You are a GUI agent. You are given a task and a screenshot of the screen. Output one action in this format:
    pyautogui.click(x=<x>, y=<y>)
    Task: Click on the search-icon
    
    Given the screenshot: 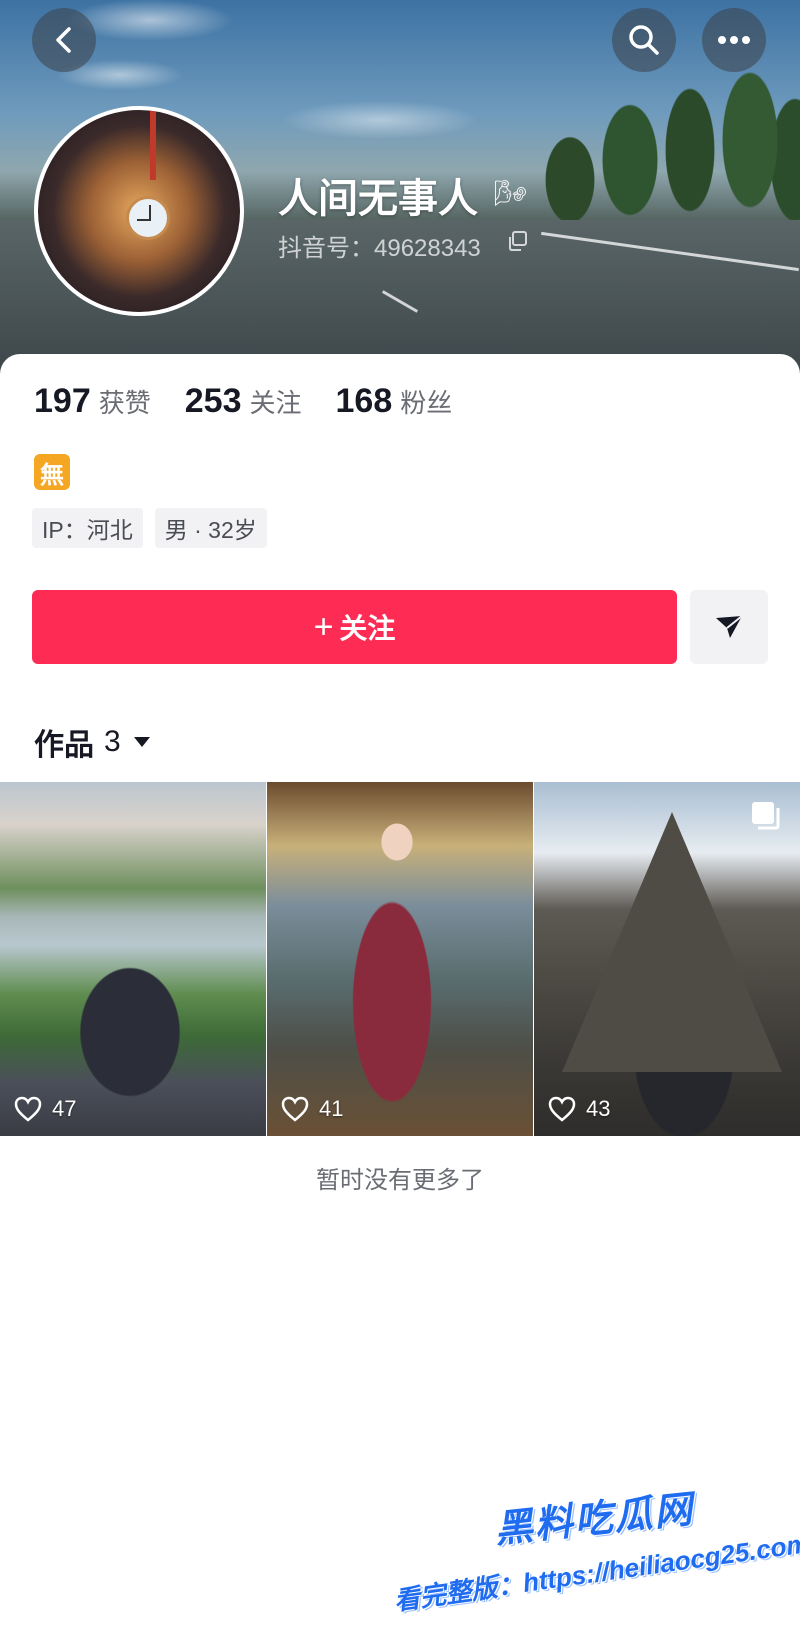 What is the action you would take?
    pyautogui.click(x=644, y=40)
    